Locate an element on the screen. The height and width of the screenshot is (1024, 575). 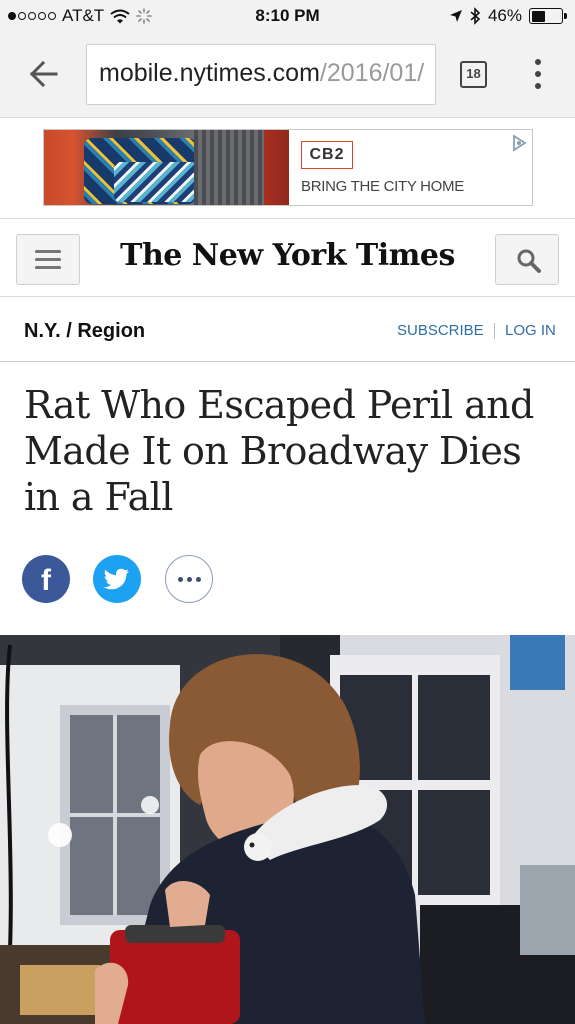
facebook-icon: f is located at coordinates (46, 580).